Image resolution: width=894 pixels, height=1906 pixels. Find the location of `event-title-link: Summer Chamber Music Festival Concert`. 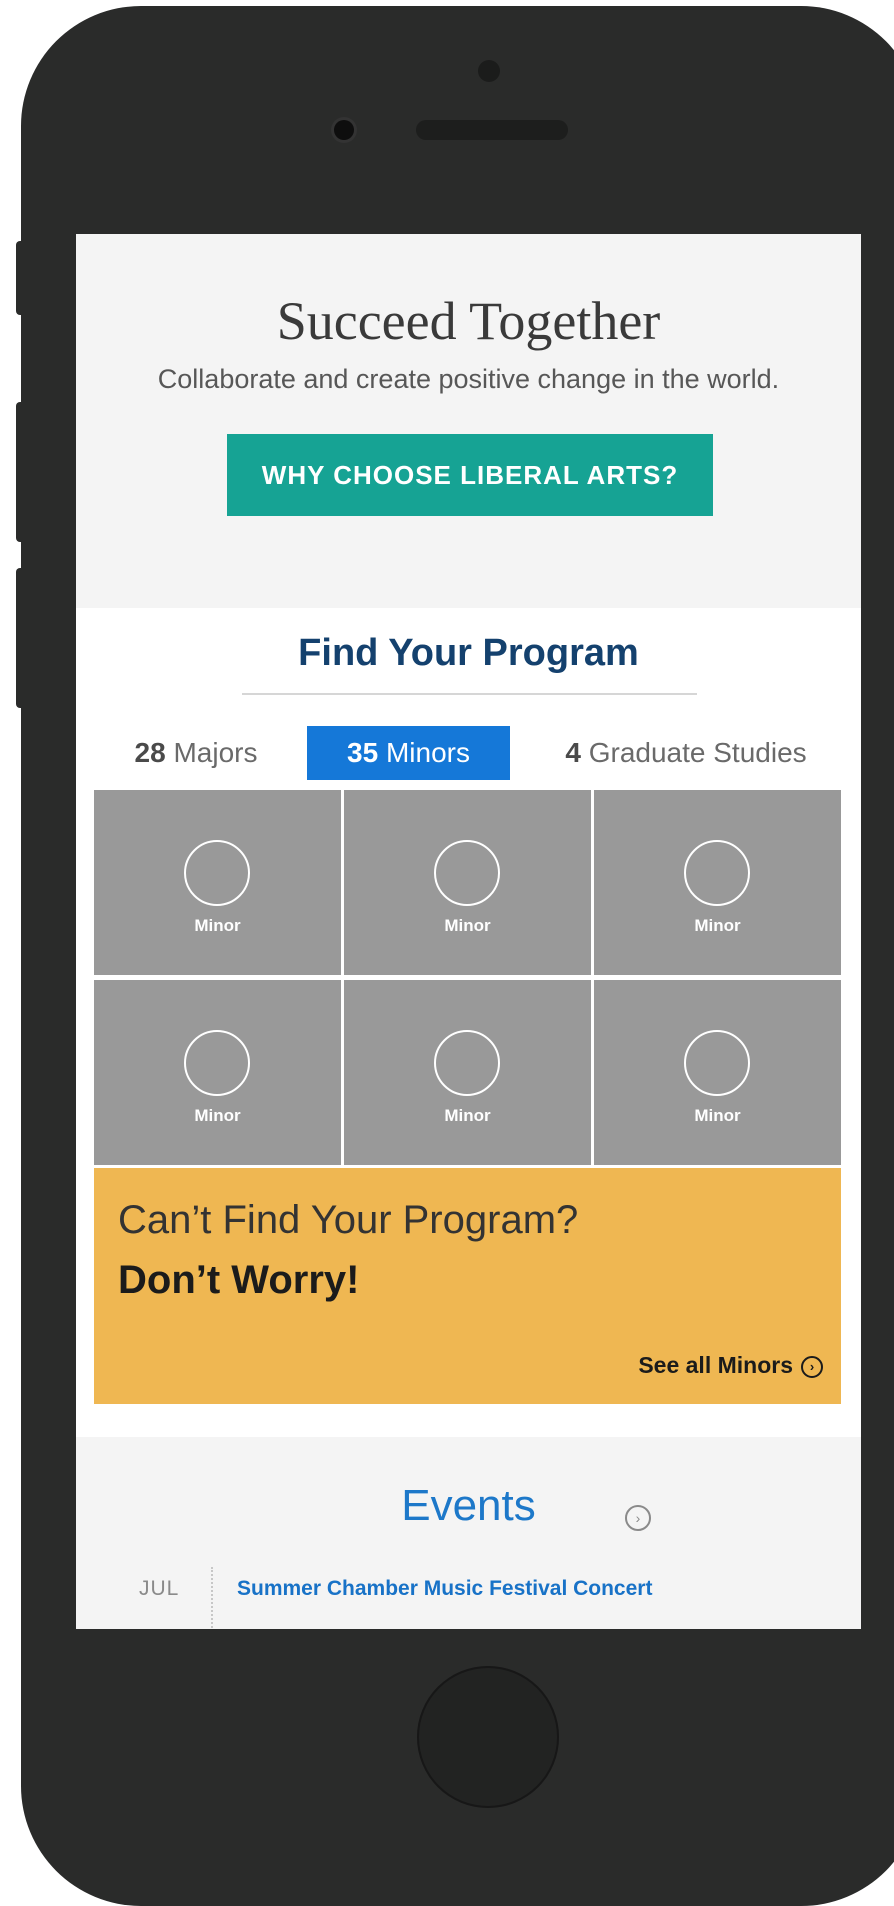

event-title-link: Summer Chamber Music Festival Concert is located at coordinates (444, 1589).